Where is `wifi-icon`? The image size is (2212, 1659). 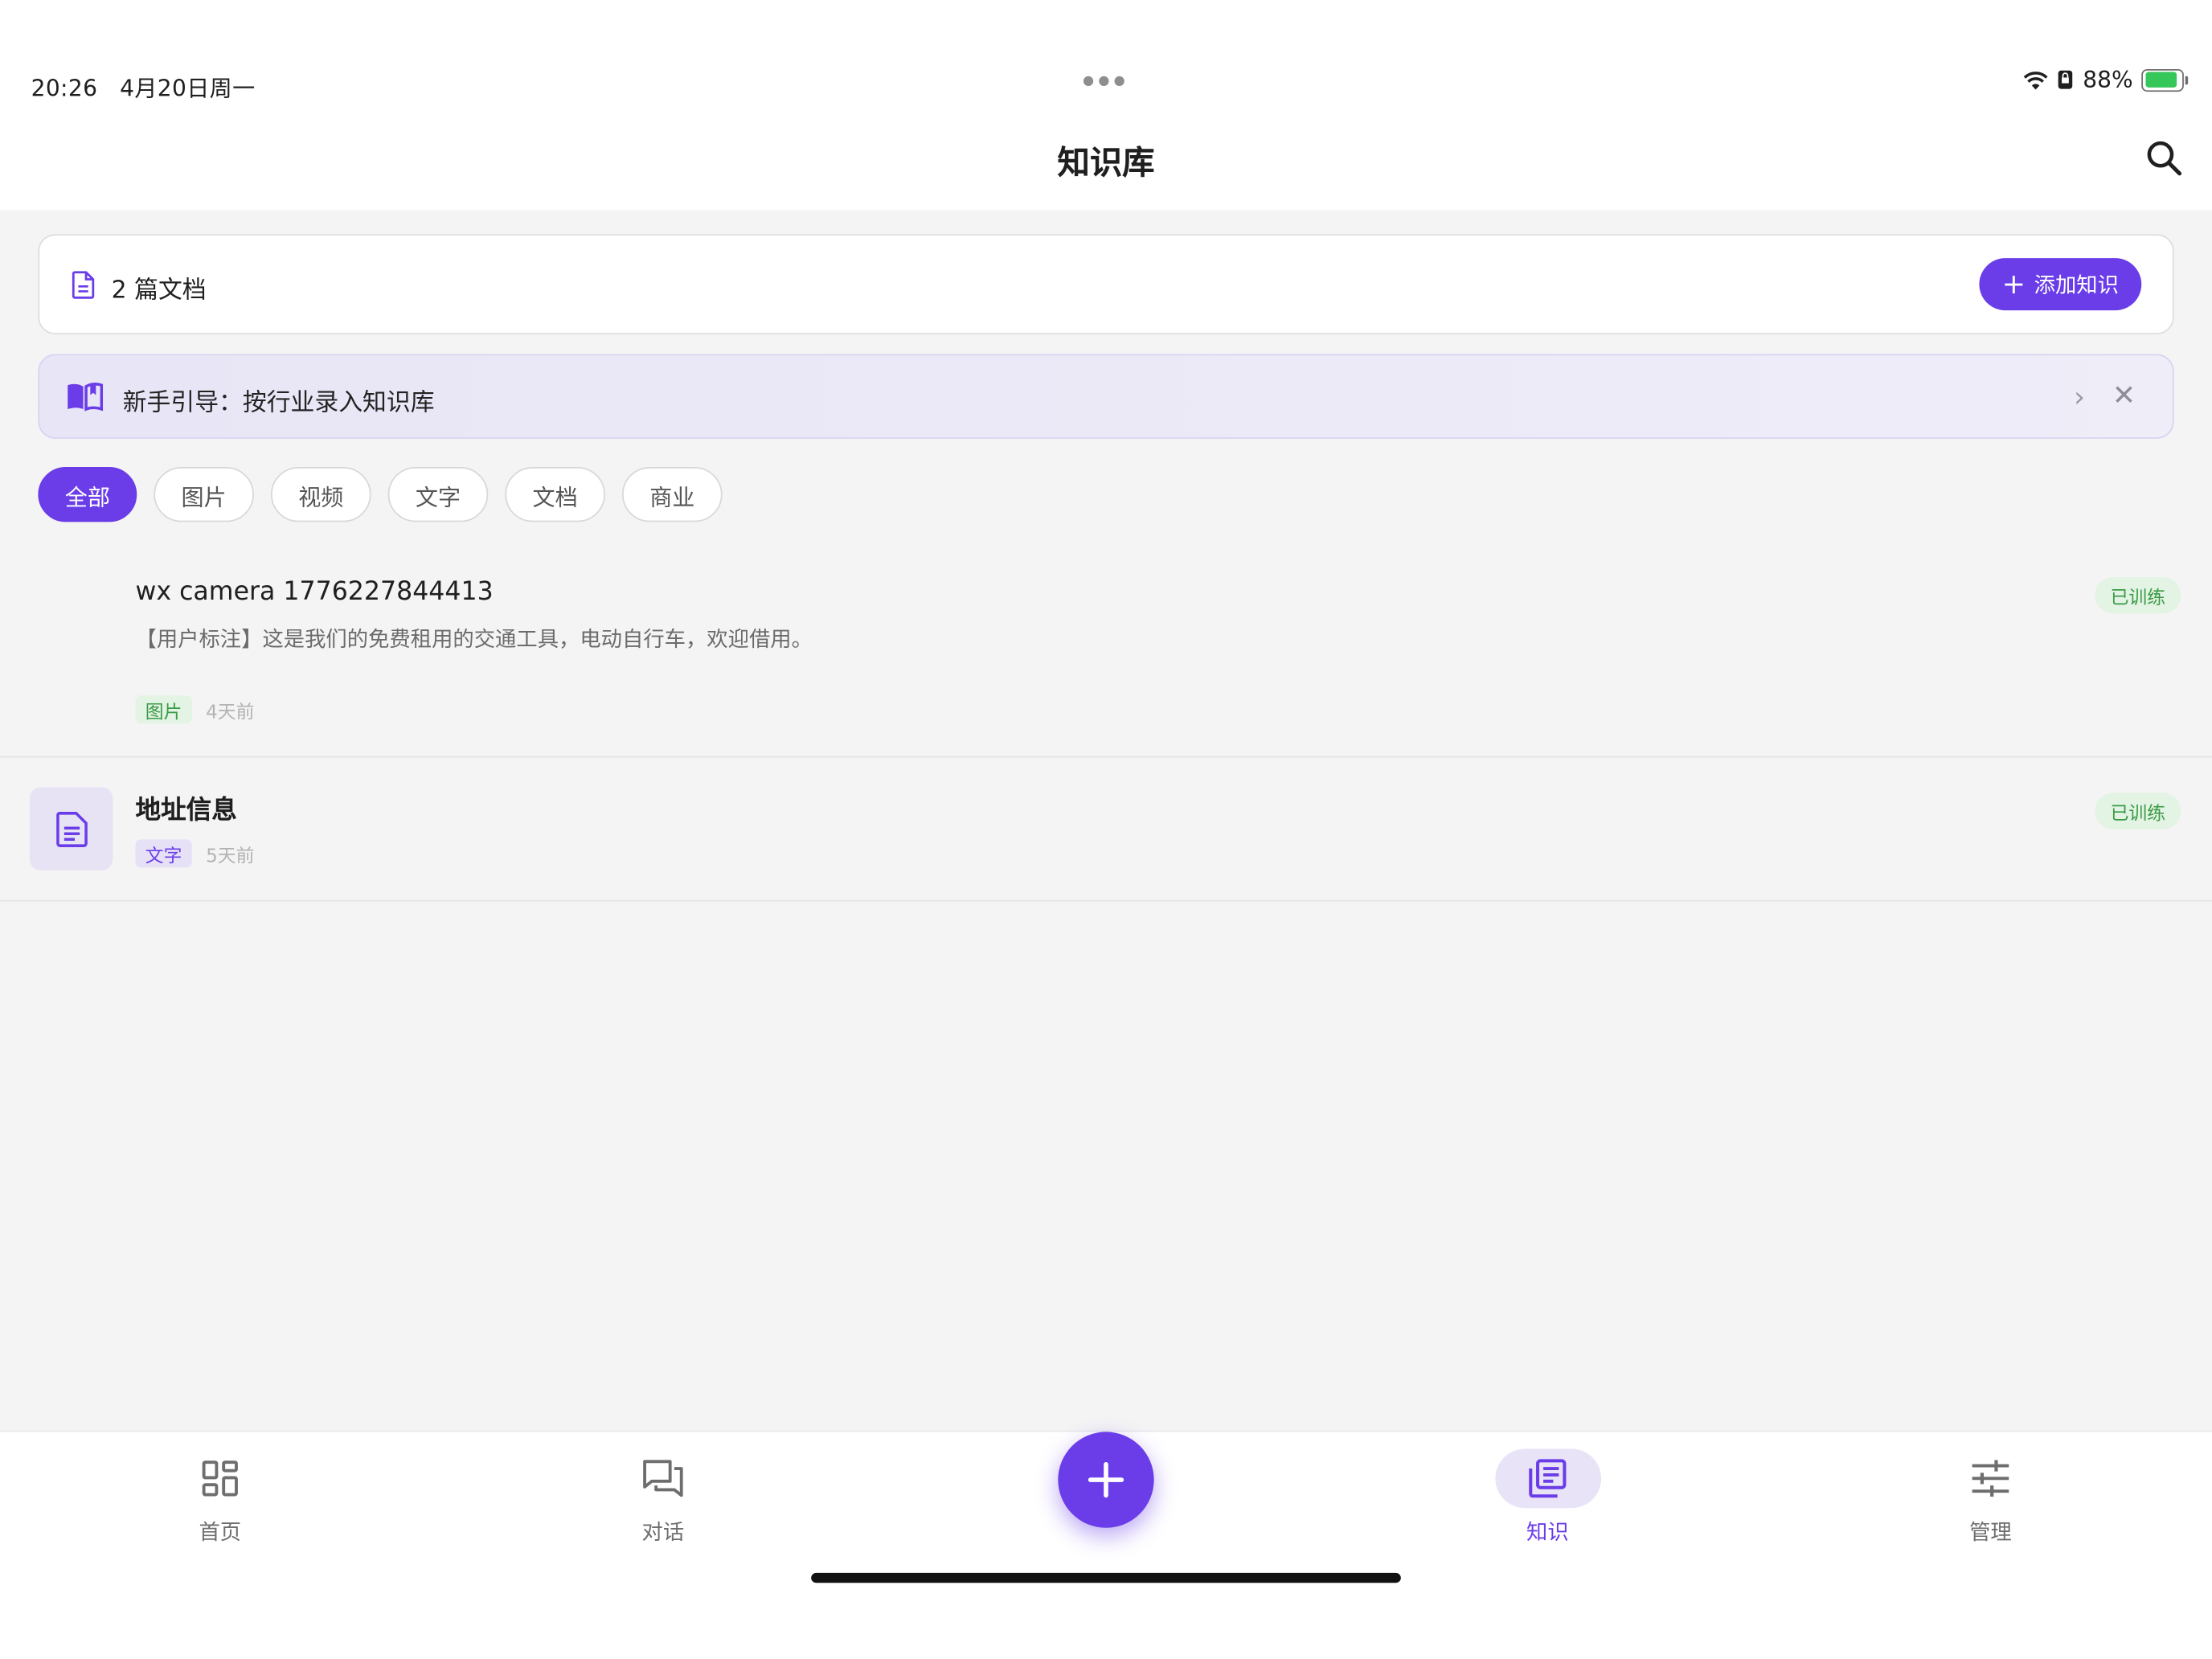 wifi-icon is located at coordinates (2036, 80).